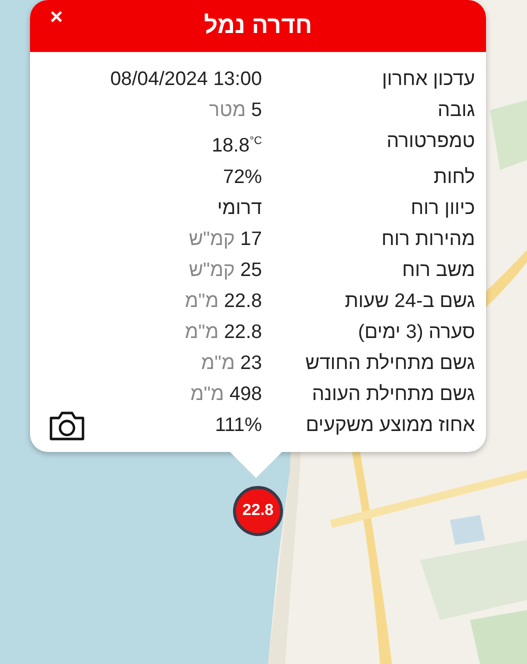  I want to click on field-label: לחות, so click(453, 177).